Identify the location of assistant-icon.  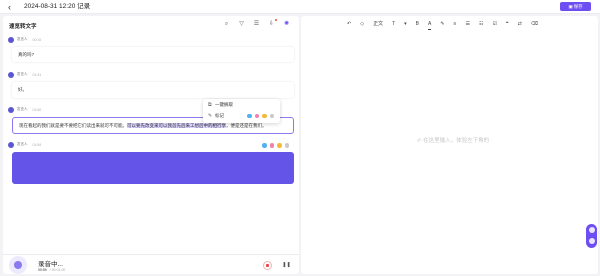
(591, 230).